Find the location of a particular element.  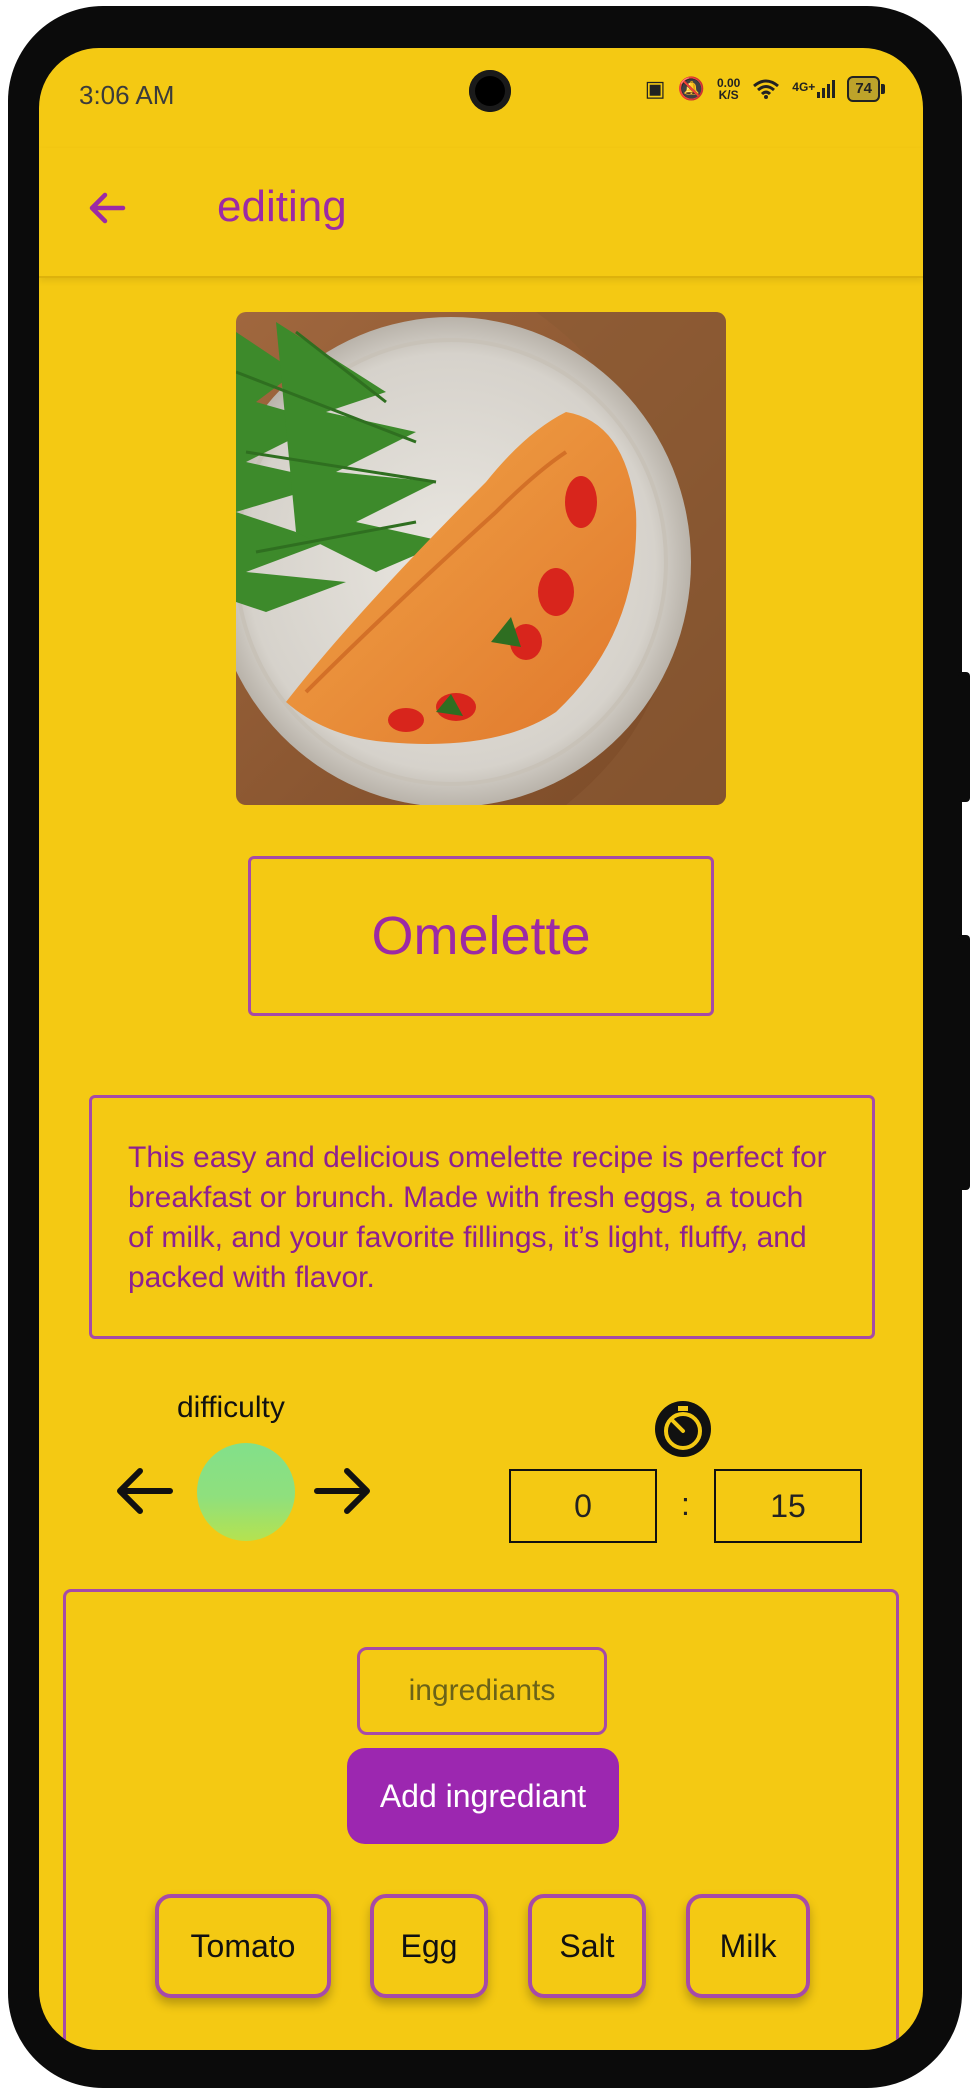

back-arrow-icon is located at coordinates (107, 208).